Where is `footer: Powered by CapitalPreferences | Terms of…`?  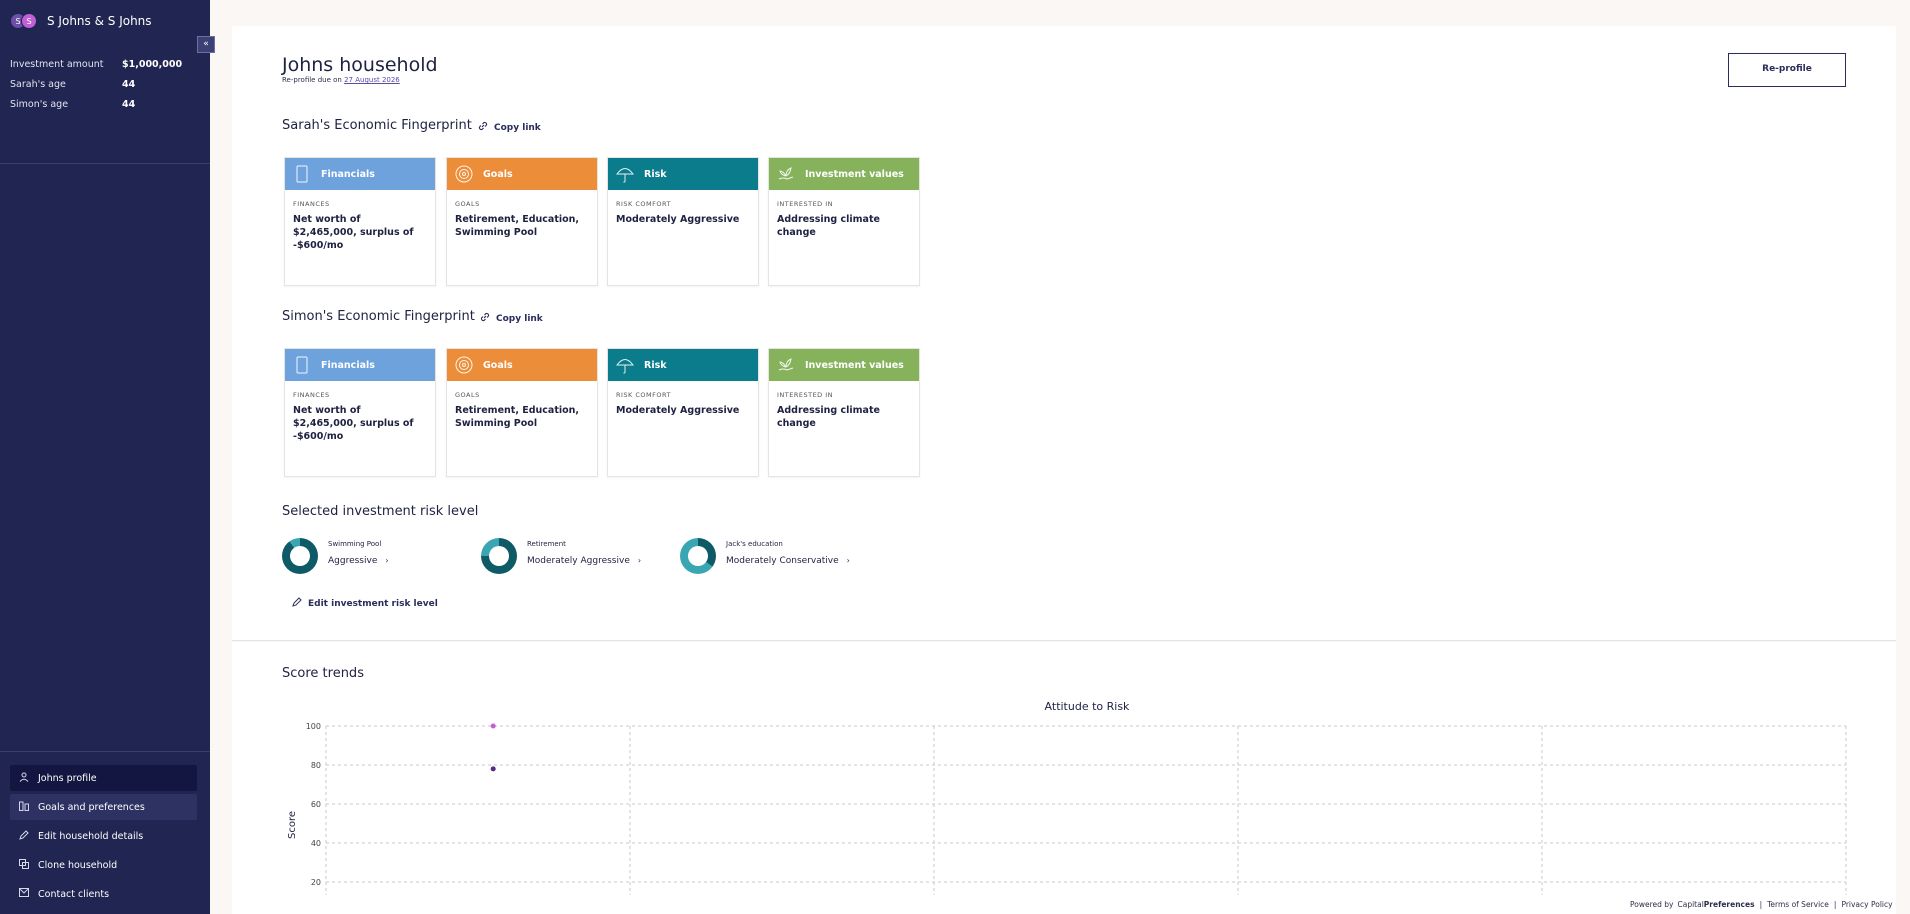 footer: Powered by CapitalPreferences | Terms of… is located at coordinates (1761, 904).